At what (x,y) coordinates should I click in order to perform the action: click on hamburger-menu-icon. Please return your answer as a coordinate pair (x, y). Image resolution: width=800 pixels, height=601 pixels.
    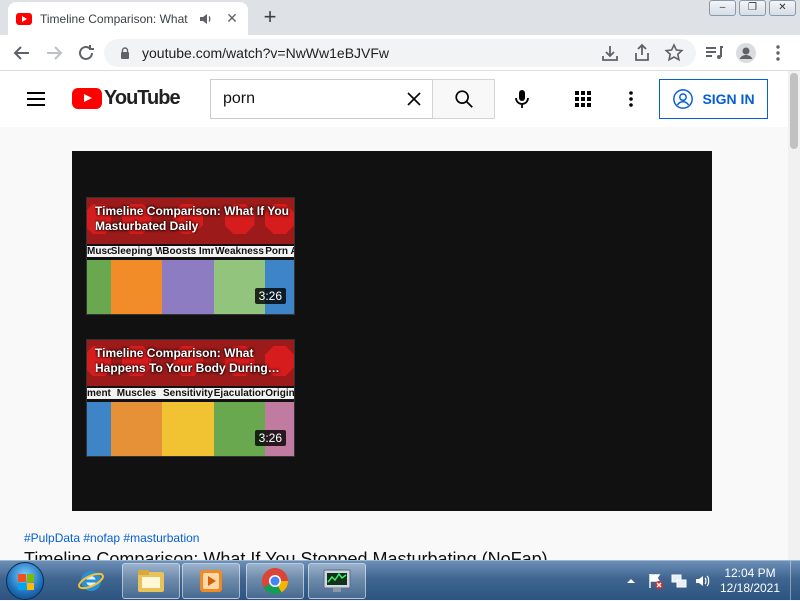
    Looking at the image, I should click on (36, 99).